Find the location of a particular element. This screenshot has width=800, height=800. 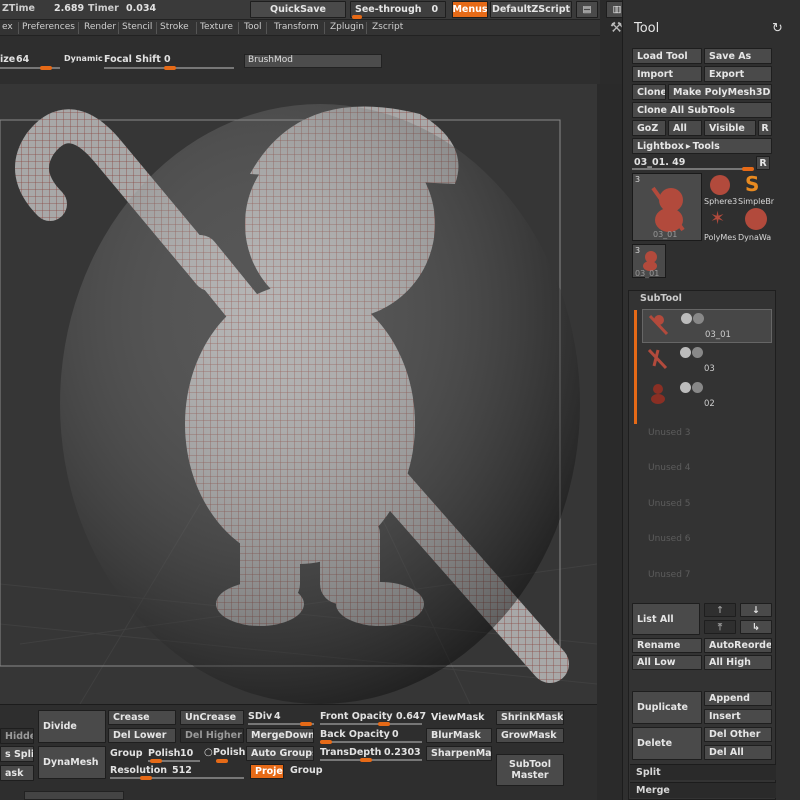

resolution-knob is located at coordinates (146, 778).